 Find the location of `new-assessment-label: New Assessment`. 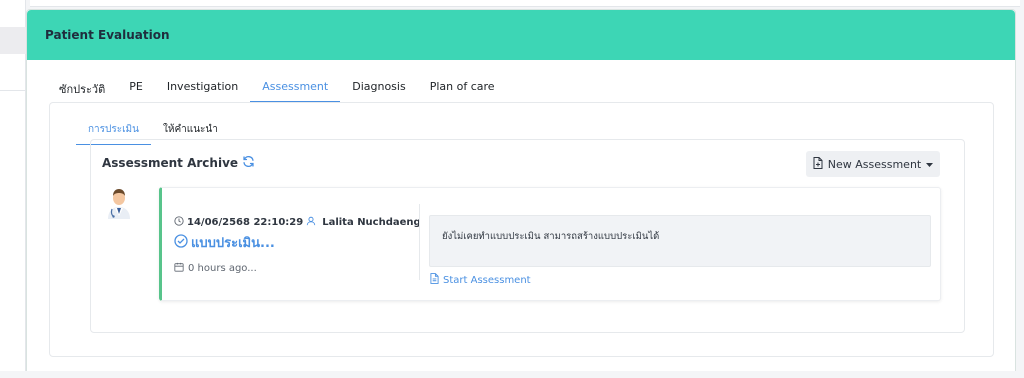

new-assessment-label: New Assessment is located at coordinates (874, 164).